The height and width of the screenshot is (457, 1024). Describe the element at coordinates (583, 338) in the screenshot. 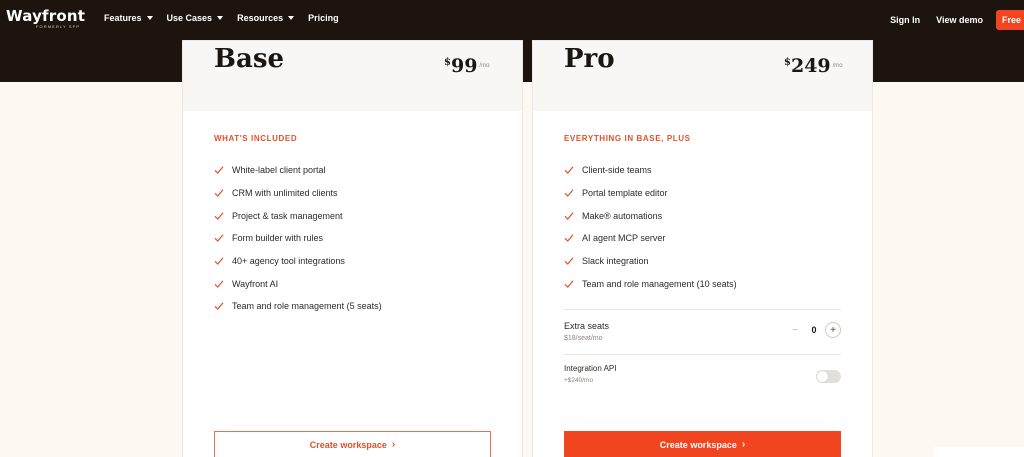

I see `extra-seats-price: $18/seat/mo` at that location.